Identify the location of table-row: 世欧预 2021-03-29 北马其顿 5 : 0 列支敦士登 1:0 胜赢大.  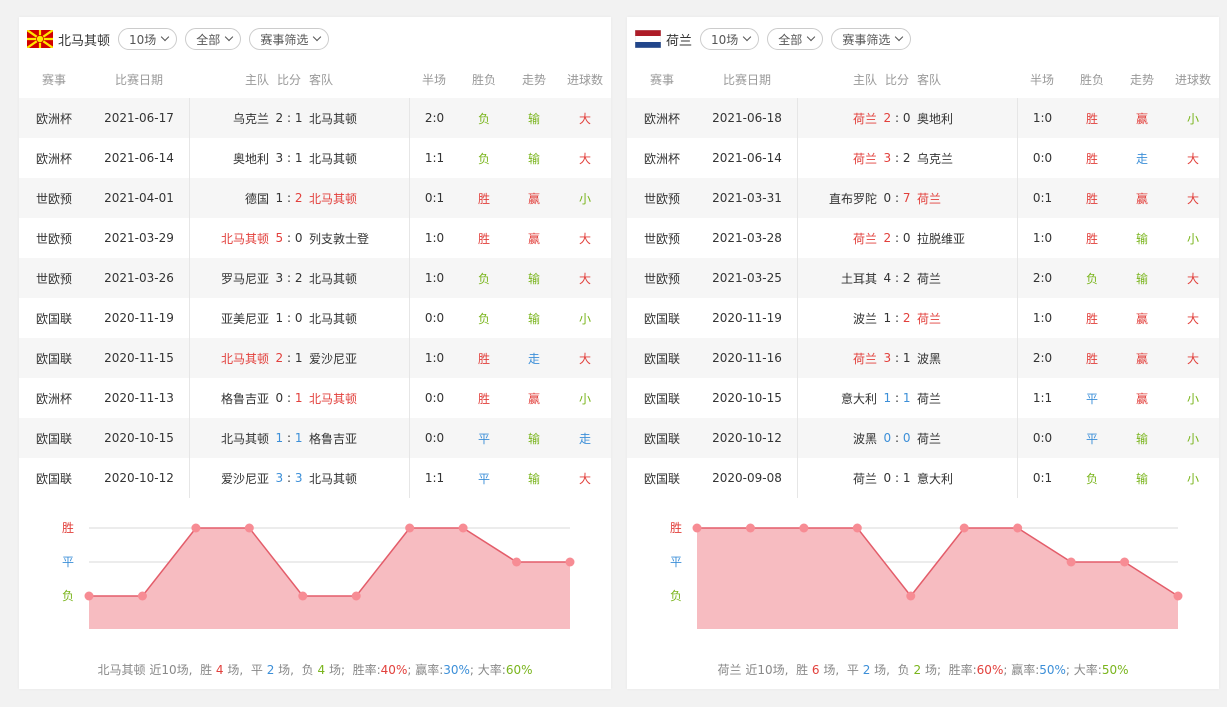
(315, 238).